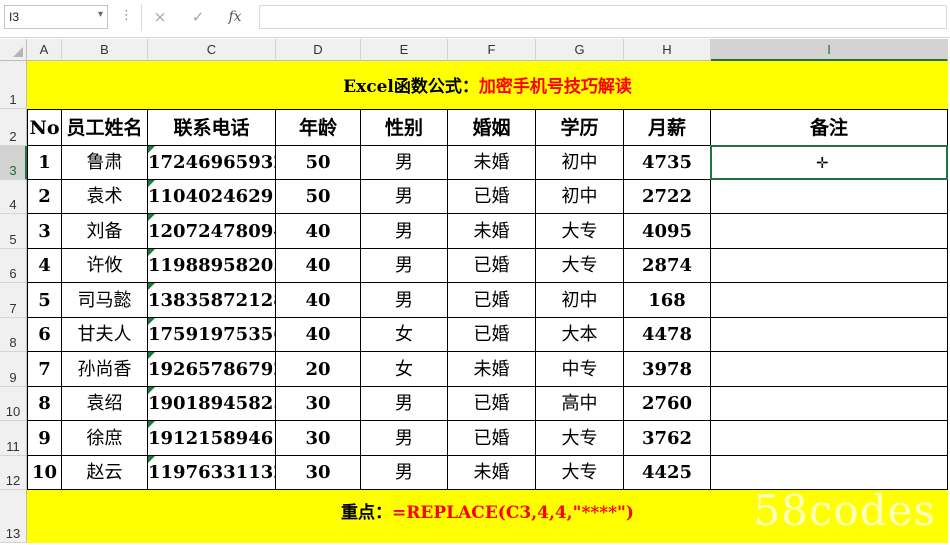  What do you see at coordinates (667, 266) in the screenshot?
I see `table-cell: 2874` at bounding box center [667, 266].